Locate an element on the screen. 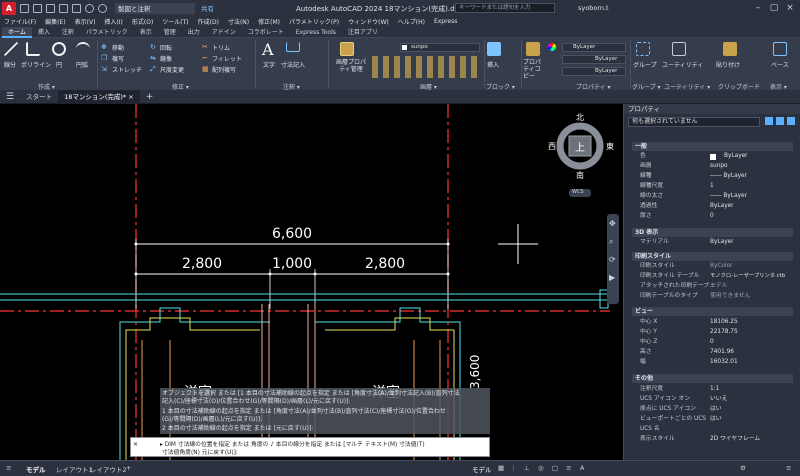 The image size is (800, 476). menu-format: 形式(O) is located at coordinates (142, 21).